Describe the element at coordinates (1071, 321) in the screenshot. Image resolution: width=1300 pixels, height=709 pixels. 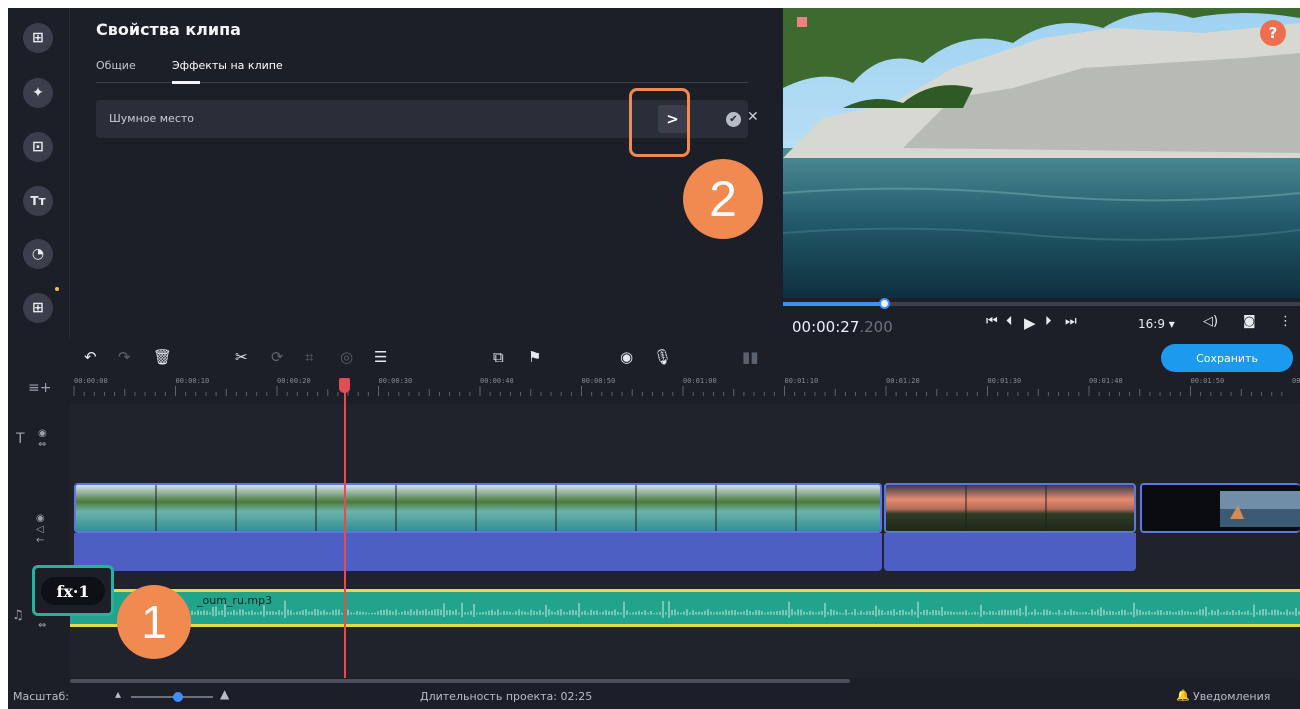
I see `skip-end-icon: ⏭` at that location.